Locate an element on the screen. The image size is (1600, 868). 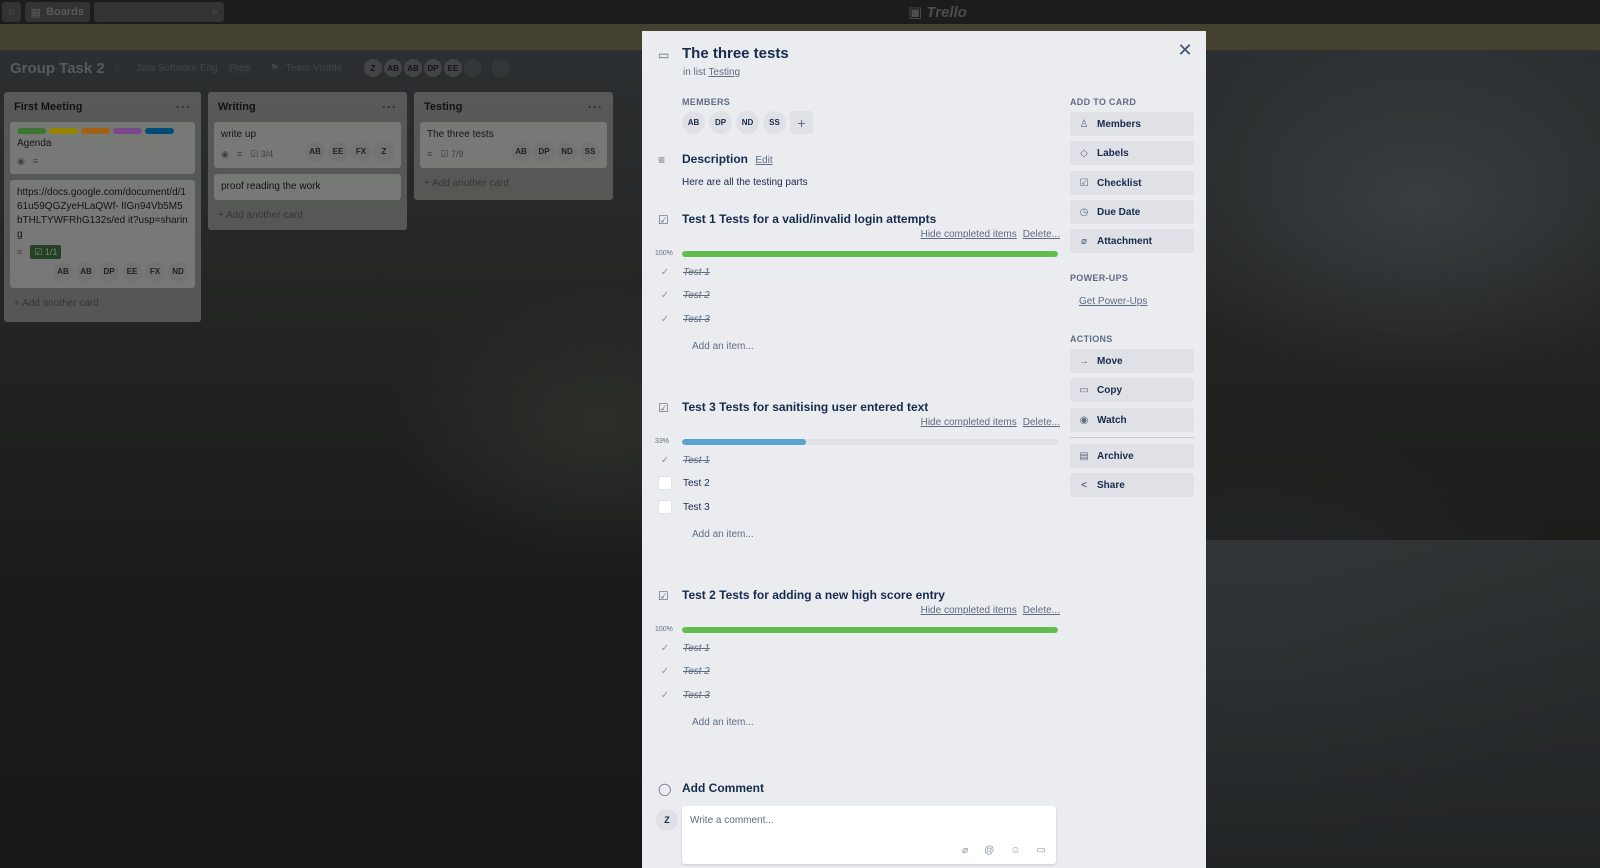
list-link: Testing is located at coordinates (724, 72).